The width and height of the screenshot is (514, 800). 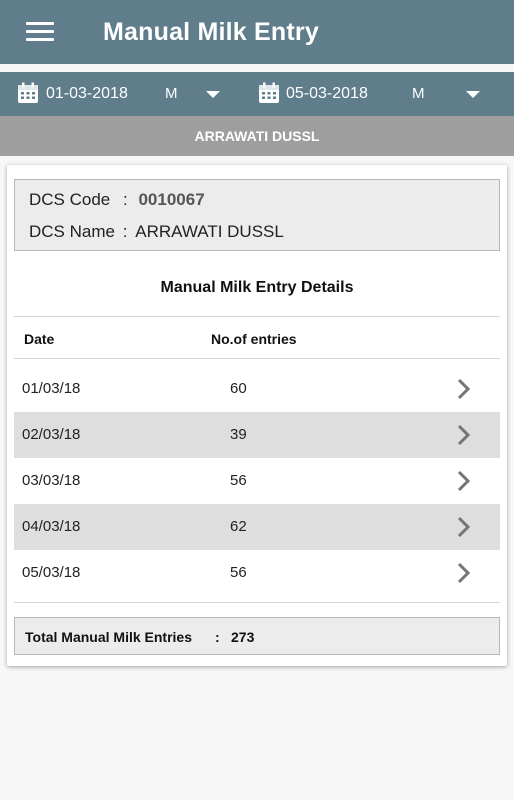 I want to click on dcs-code-label: DCS Code, so click(x=70, y=199).